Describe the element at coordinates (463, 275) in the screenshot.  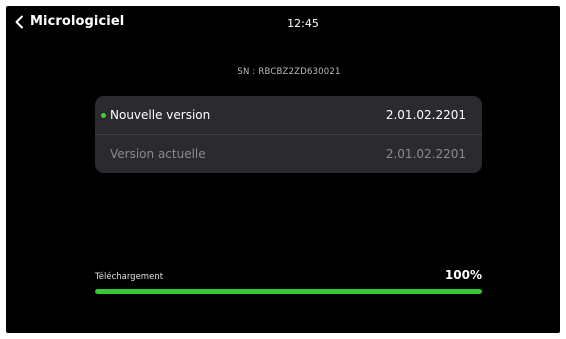
I see `download-percent: 100%` at that location.